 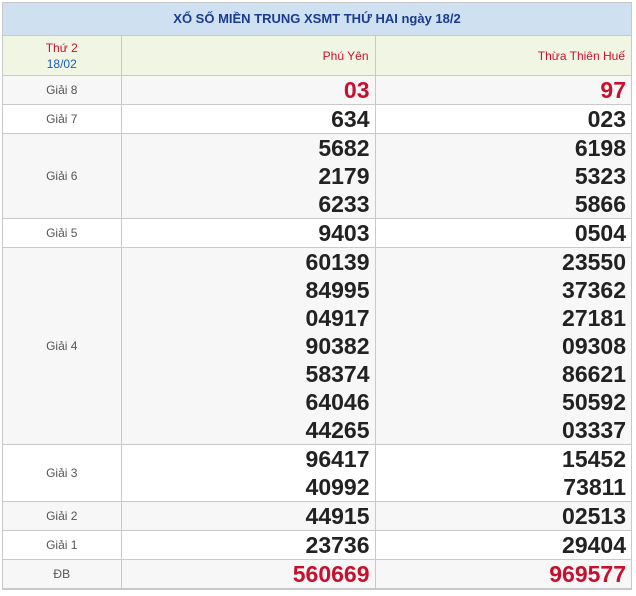 I want to click on phu-yen-numbers: 03, so click(x=248, y=90).